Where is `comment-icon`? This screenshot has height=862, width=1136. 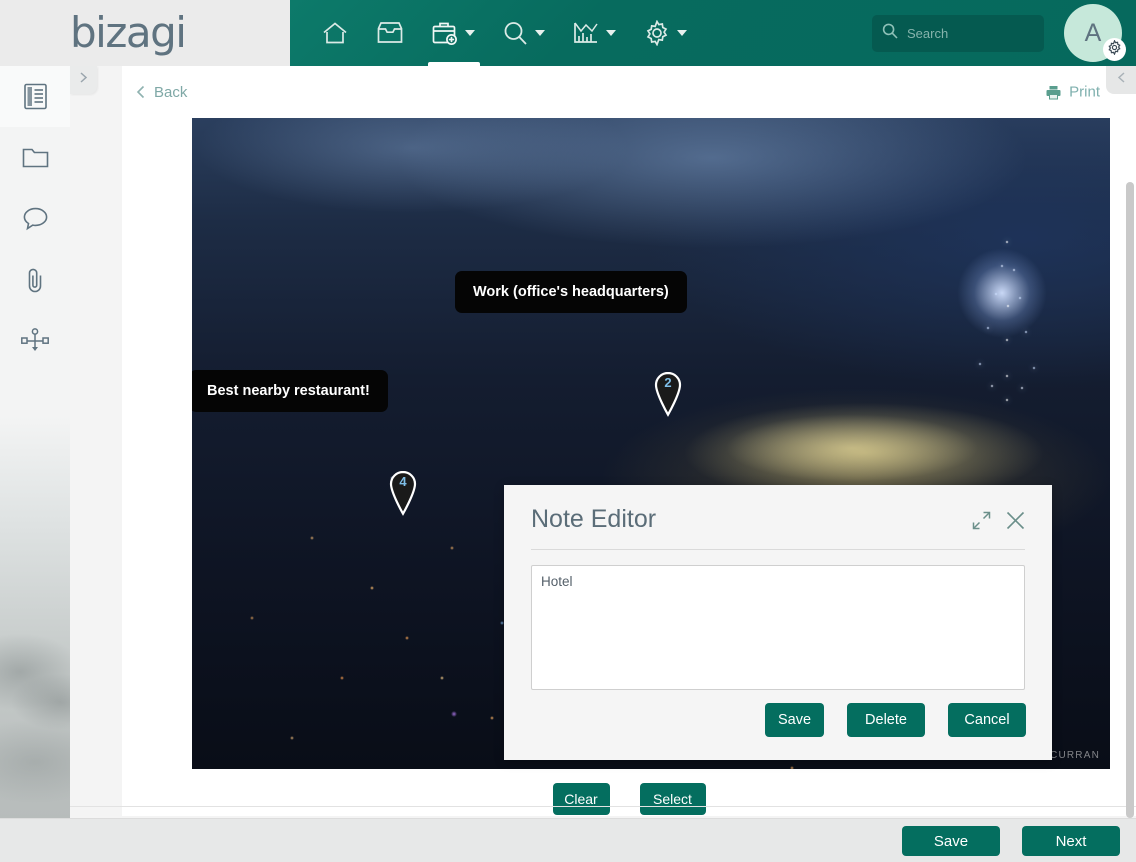 comment-icon is located at coordinates (35, 219).